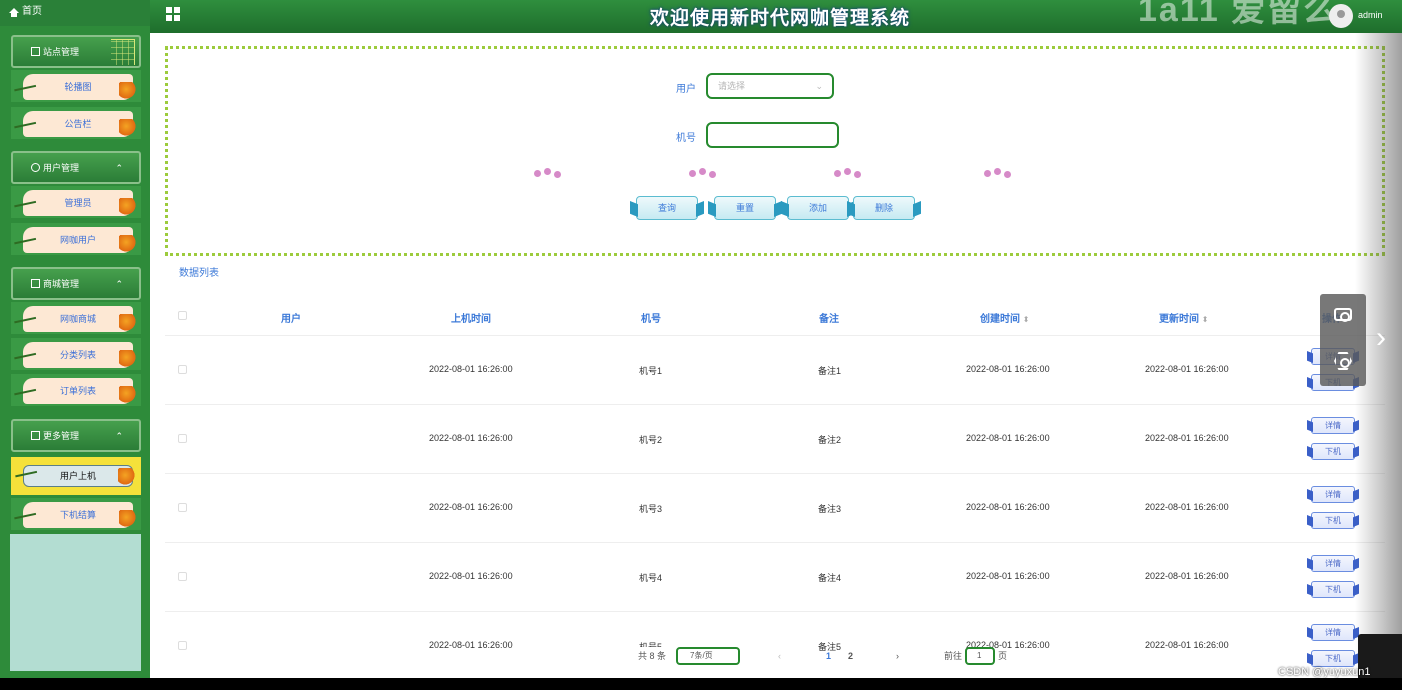 Image resolution: width=1402 pixels, height=690 pixels. I want to click on pager-total: 共 8 条, so click(652, 656).